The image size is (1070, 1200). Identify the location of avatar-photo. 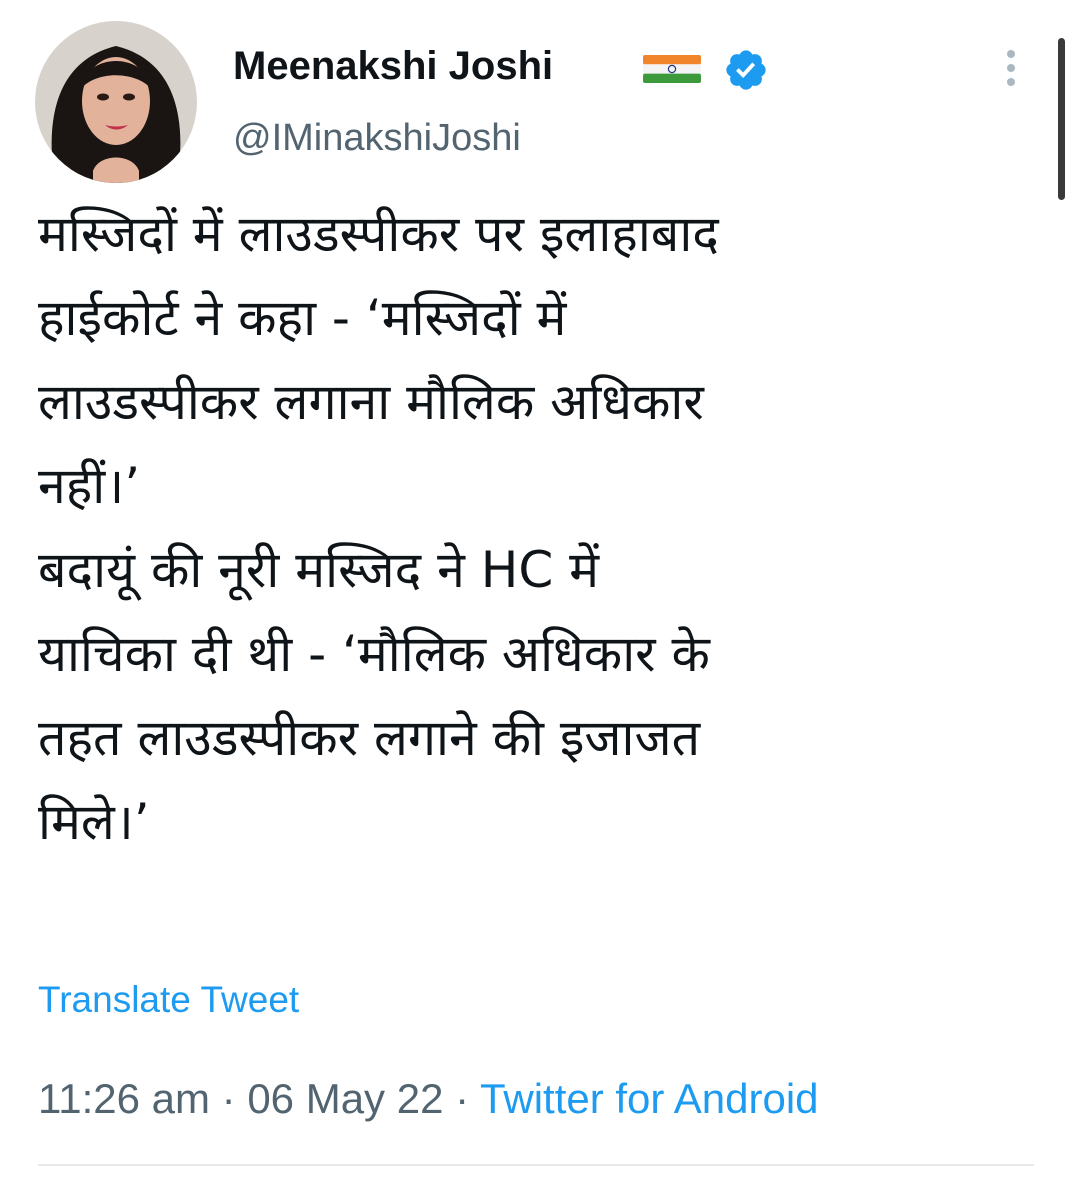
(116, 102).